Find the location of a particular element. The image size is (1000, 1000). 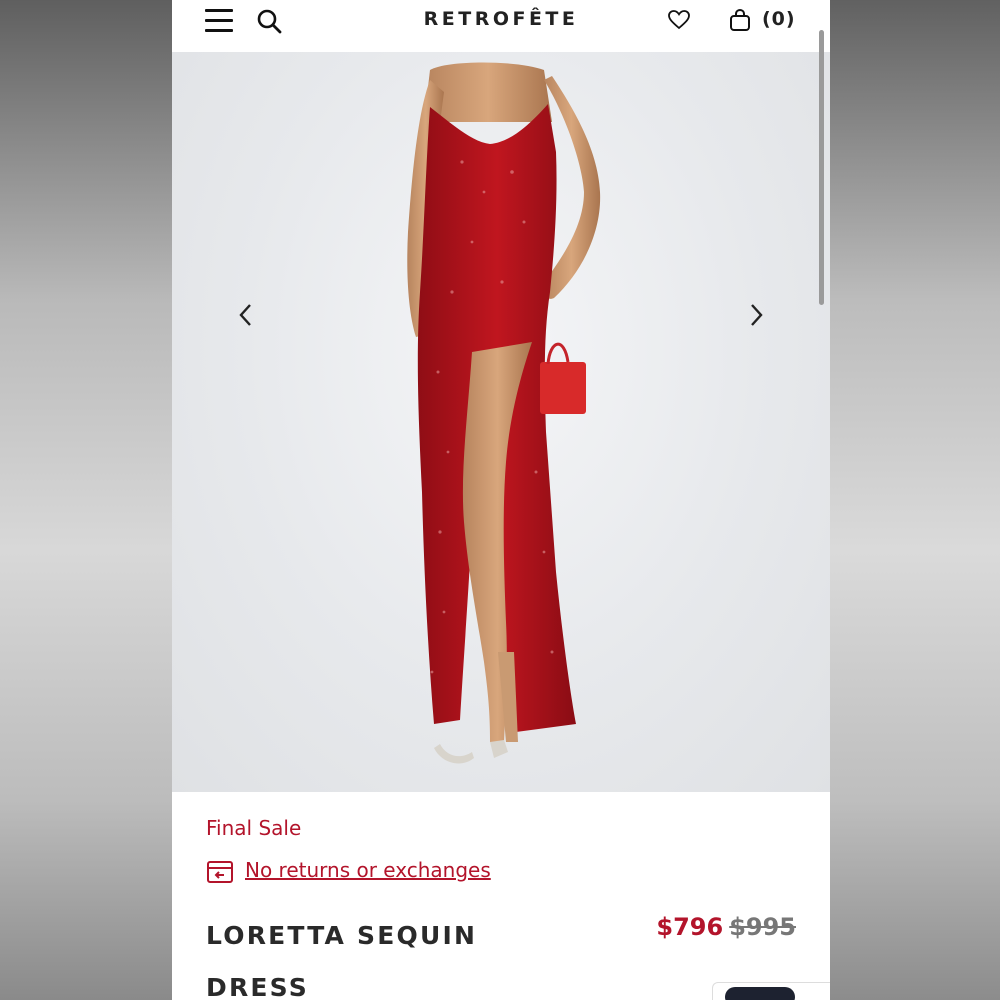

scrollbar is located at coordinates (821, 167).